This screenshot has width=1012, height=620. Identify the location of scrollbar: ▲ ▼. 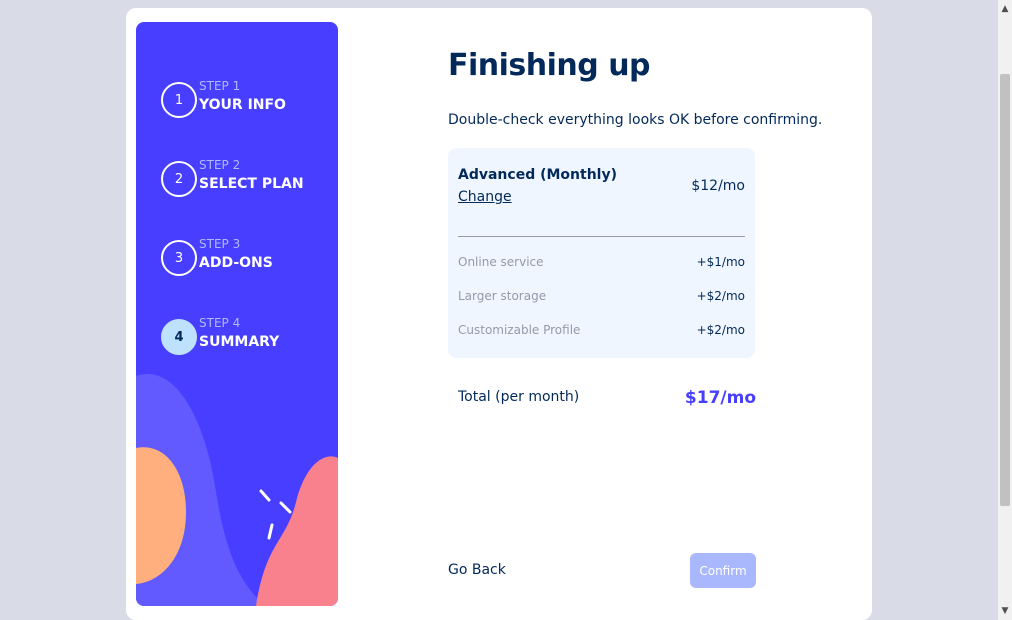
(1005, 310).